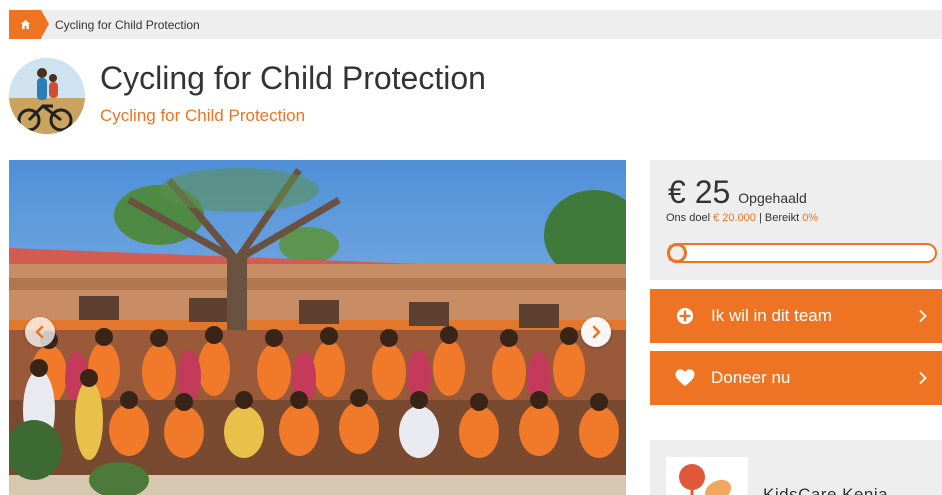  What do you see at coordinates (772, 198) in the screenshot?
I see `raised-label: Opgehaald` at bounding box center [772, 198].